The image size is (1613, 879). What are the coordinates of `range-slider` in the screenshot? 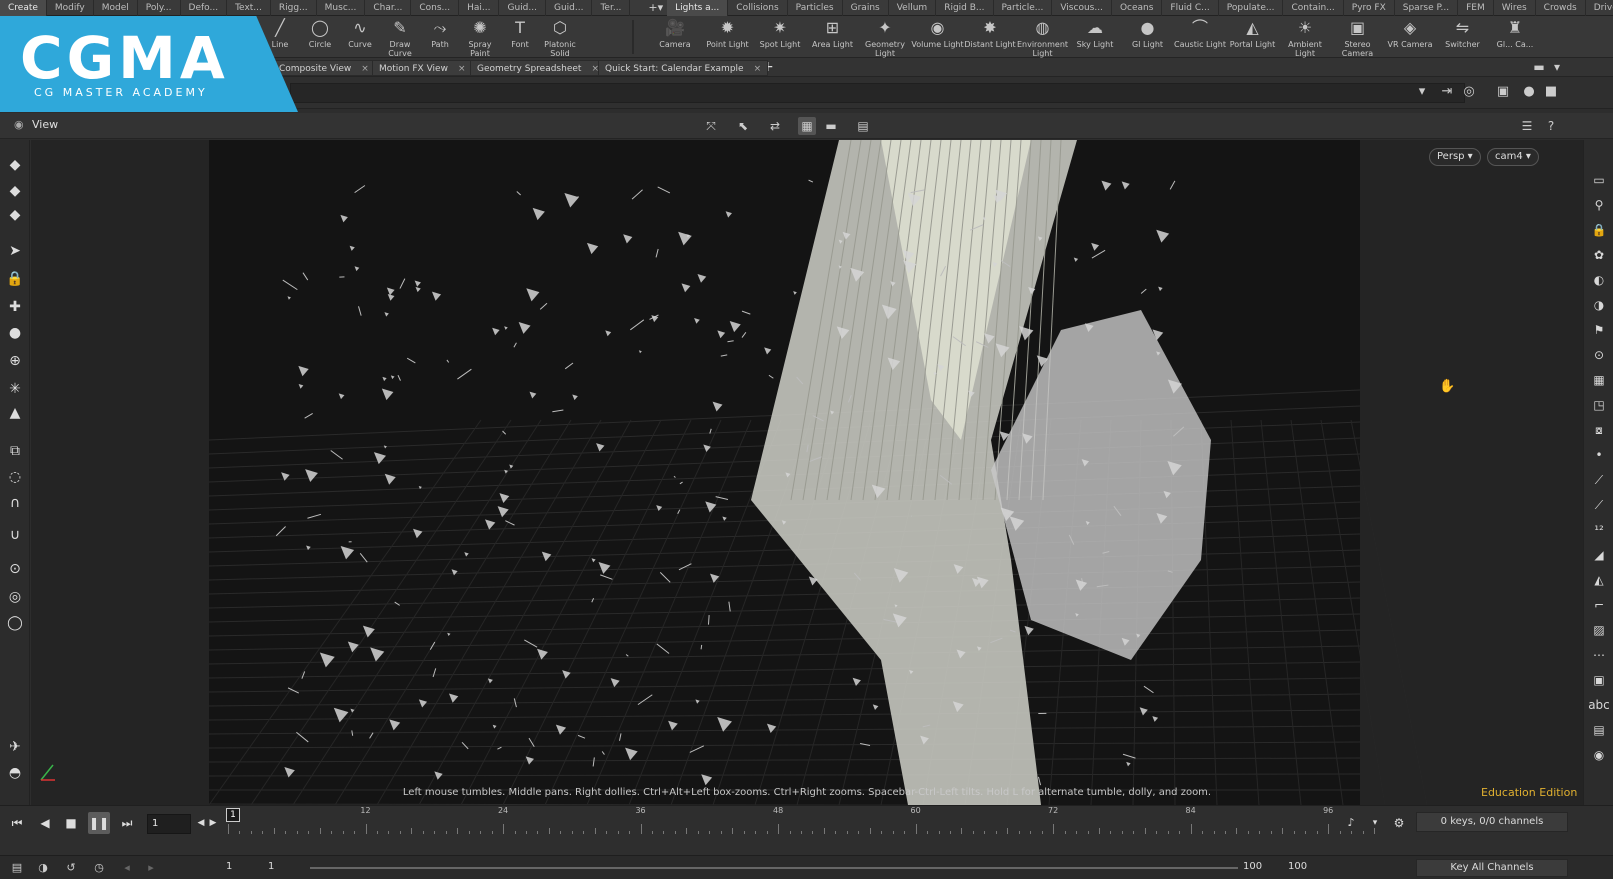 It's located at (774, 868).